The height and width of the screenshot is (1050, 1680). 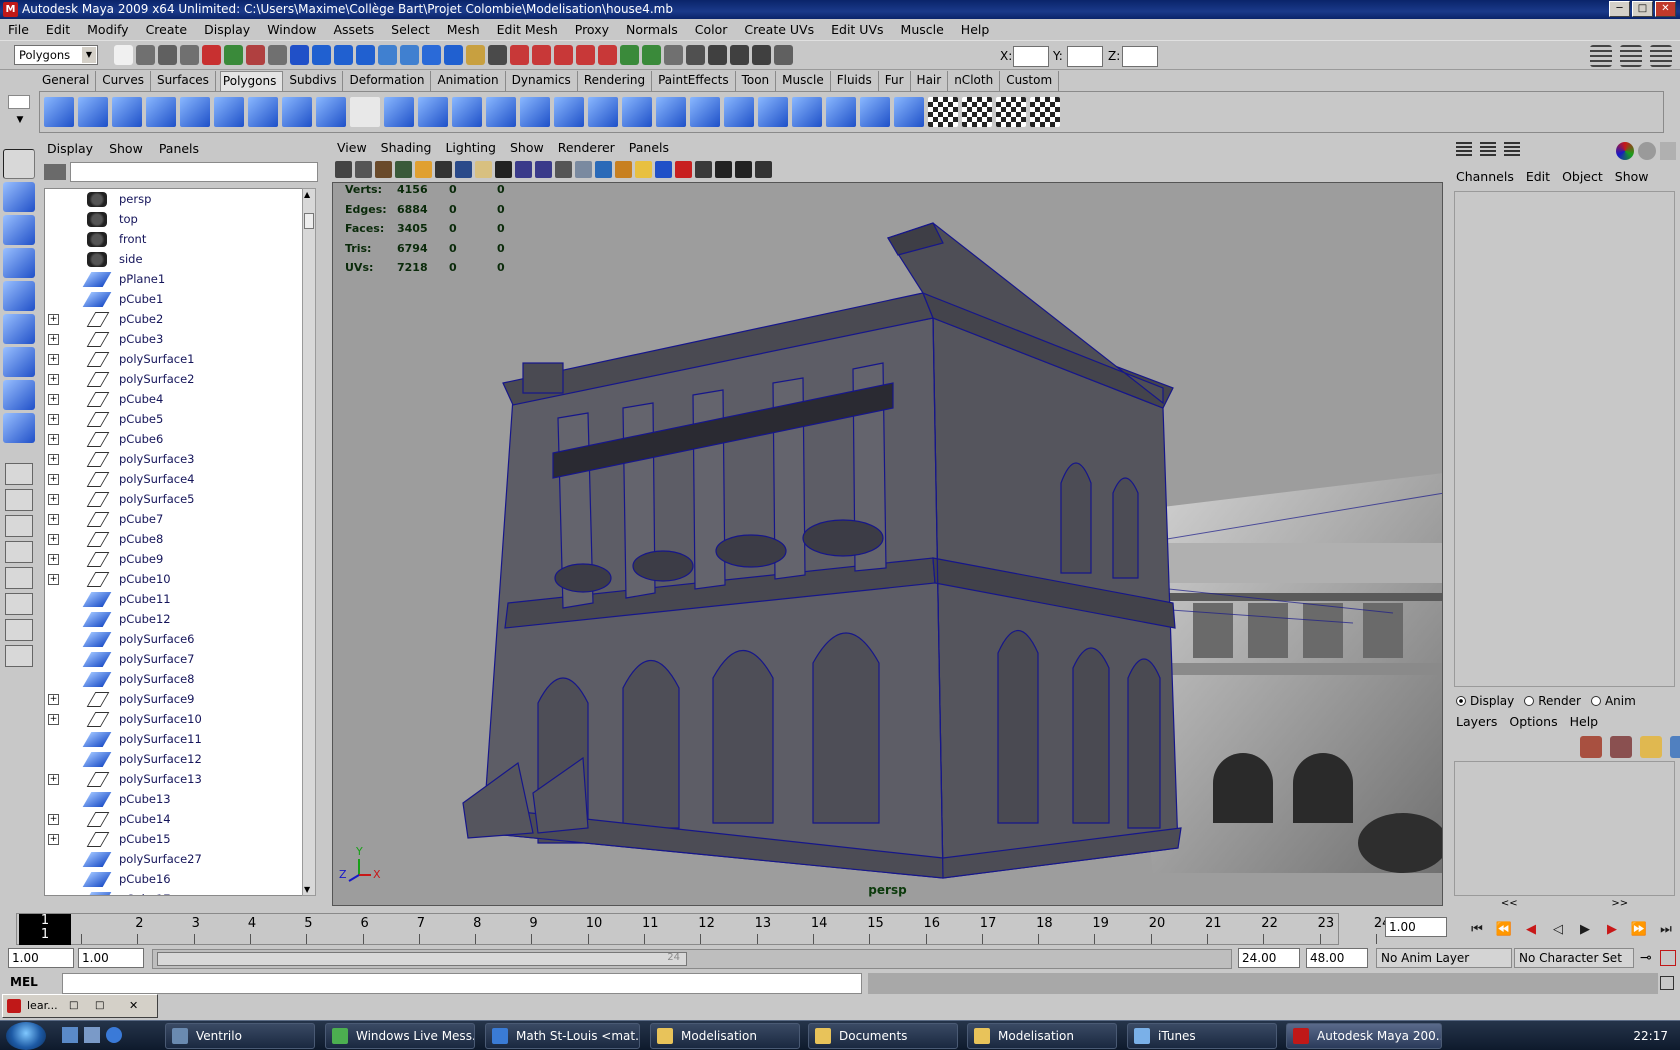 I want to click on menu-modify: Modify, so click(x=107, y=29).